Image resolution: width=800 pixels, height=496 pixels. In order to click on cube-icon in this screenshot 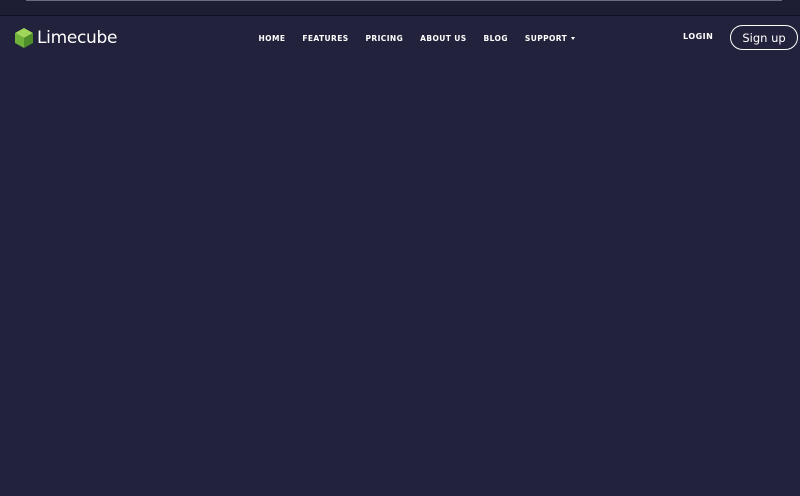, I will do `click(24, 38)`.